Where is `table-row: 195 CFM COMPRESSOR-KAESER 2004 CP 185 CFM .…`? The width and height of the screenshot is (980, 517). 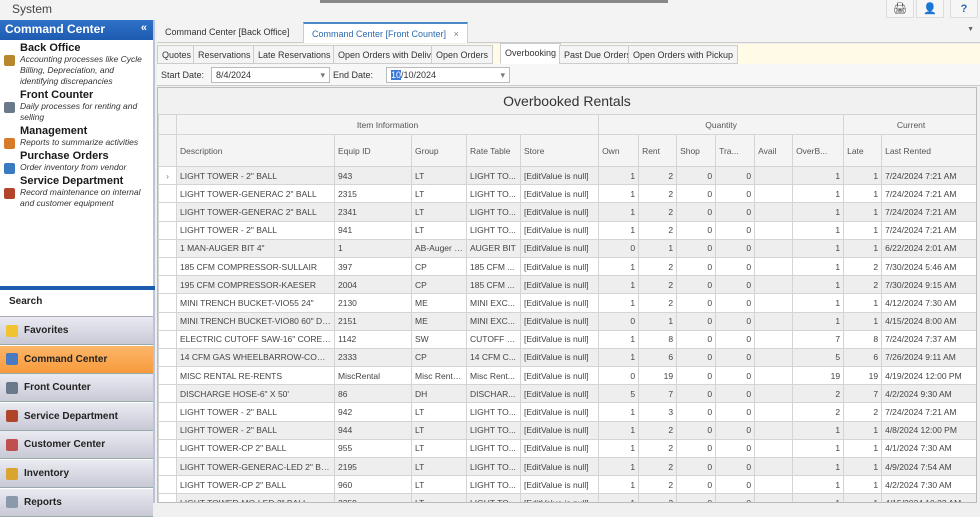 table-row: 195 CFM COMPRESSOR-KAESER 2004 CP 185 CFM .… is located at coordinates (567, 285).